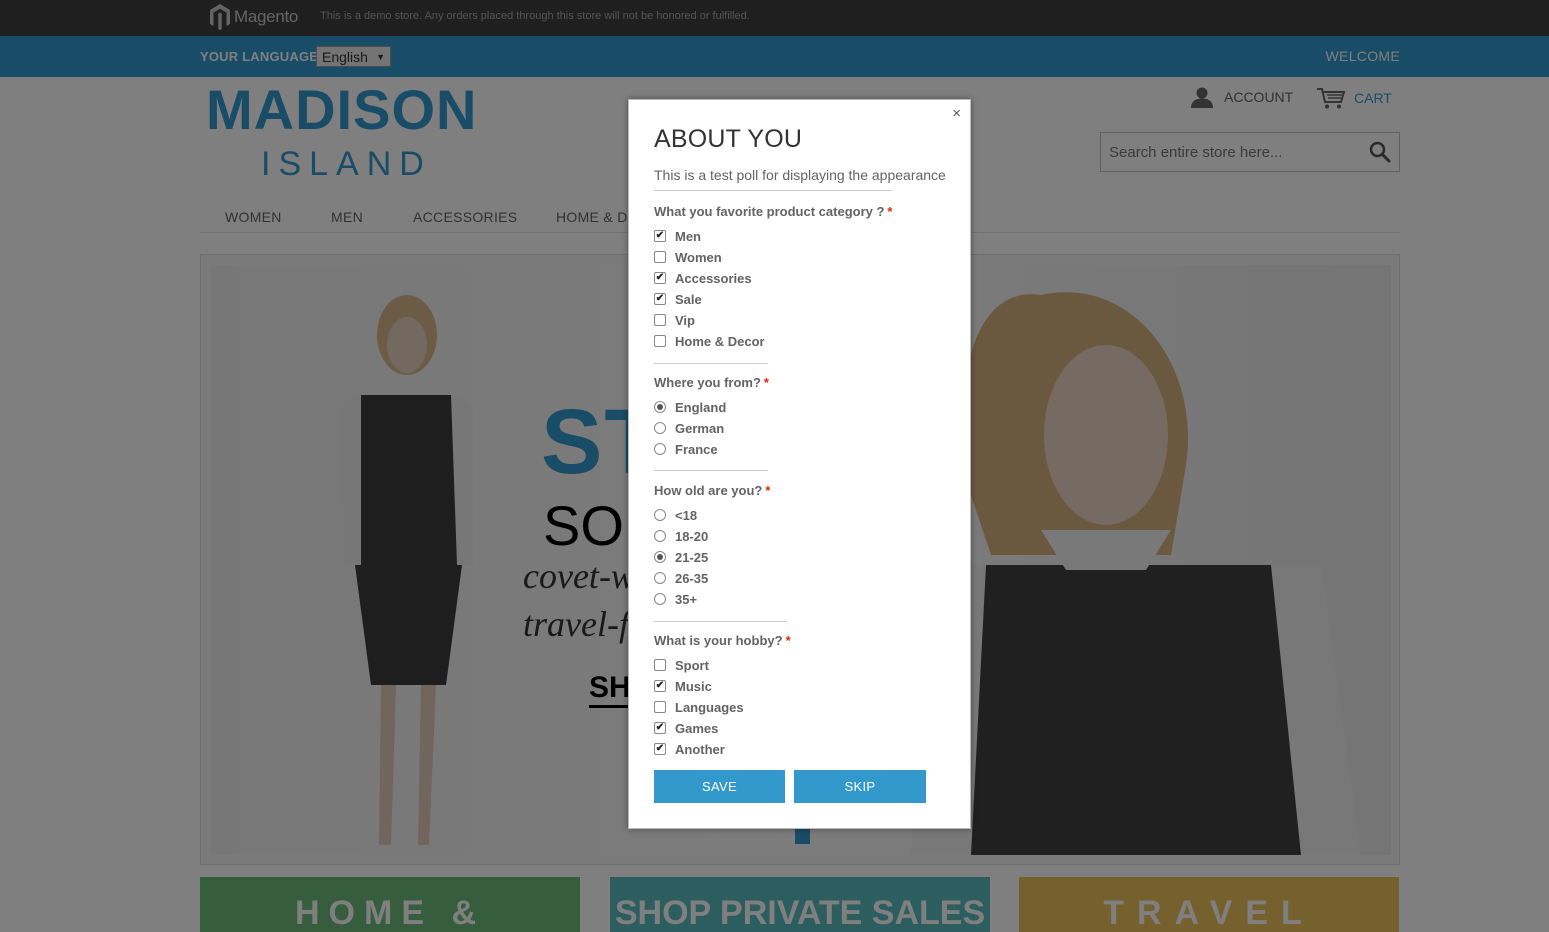 The height and width of the screenshot is (932, 1549). Describe the element at coordinates (686, 515) in the screenshot. I see `option-label: <18` at that location.